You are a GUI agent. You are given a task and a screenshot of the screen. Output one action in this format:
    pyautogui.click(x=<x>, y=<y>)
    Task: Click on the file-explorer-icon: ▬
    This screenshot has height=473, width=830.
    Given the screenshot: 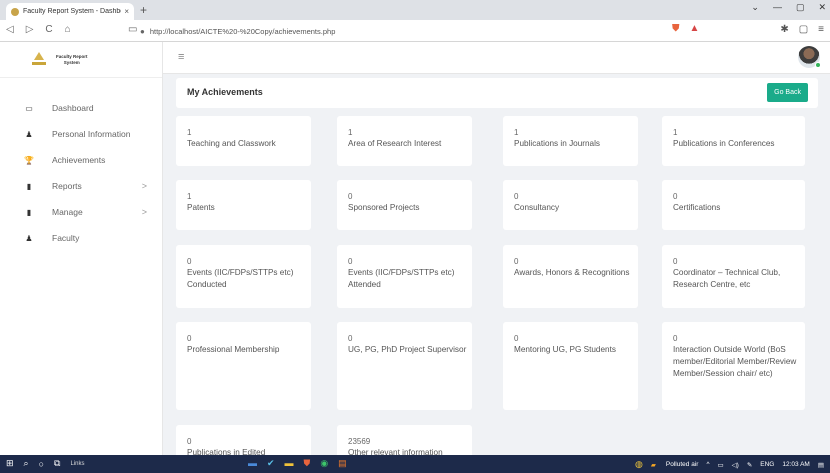 What is the action you would take?
    pyautogui.click(x=289, y=463)
    